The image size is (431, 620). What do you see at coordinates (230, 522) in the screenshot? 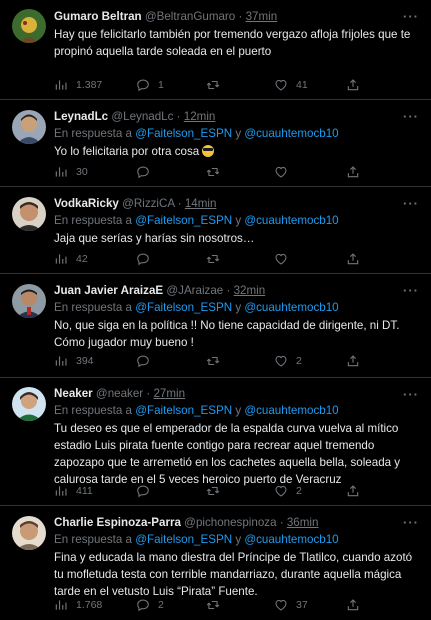
I see `user-handle: @pichonespinoza` at bounding box center [230, 522].